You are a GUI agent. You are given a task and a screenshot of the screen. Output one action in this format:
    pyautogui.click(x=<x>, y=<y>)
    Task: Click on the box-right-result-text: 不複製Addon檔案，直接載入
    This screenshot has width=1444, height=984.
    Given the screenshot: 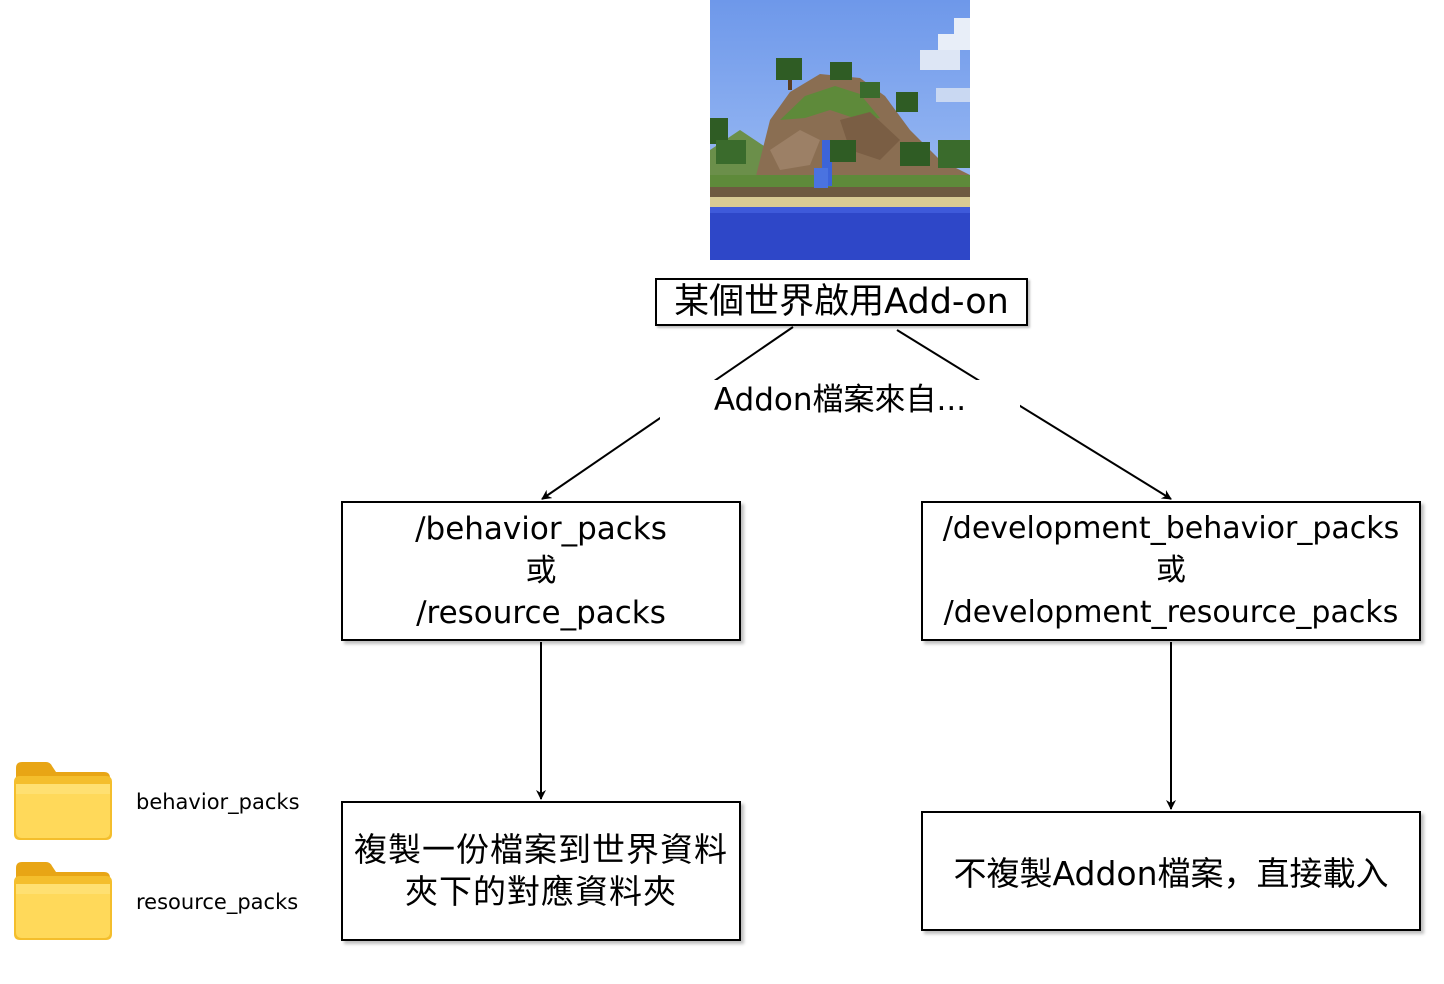 What is the action you would take?
    pyautogui.click(x=1171, y=873)
    